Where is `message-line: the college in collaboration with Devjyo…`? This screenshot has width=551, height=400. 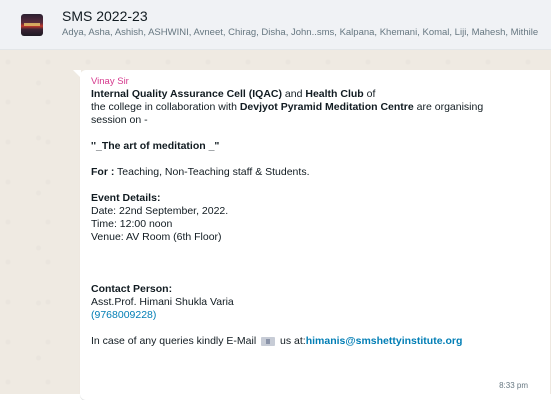 message-line: the college in collaboration with Devjyo… is located at coordinates (316, 107).